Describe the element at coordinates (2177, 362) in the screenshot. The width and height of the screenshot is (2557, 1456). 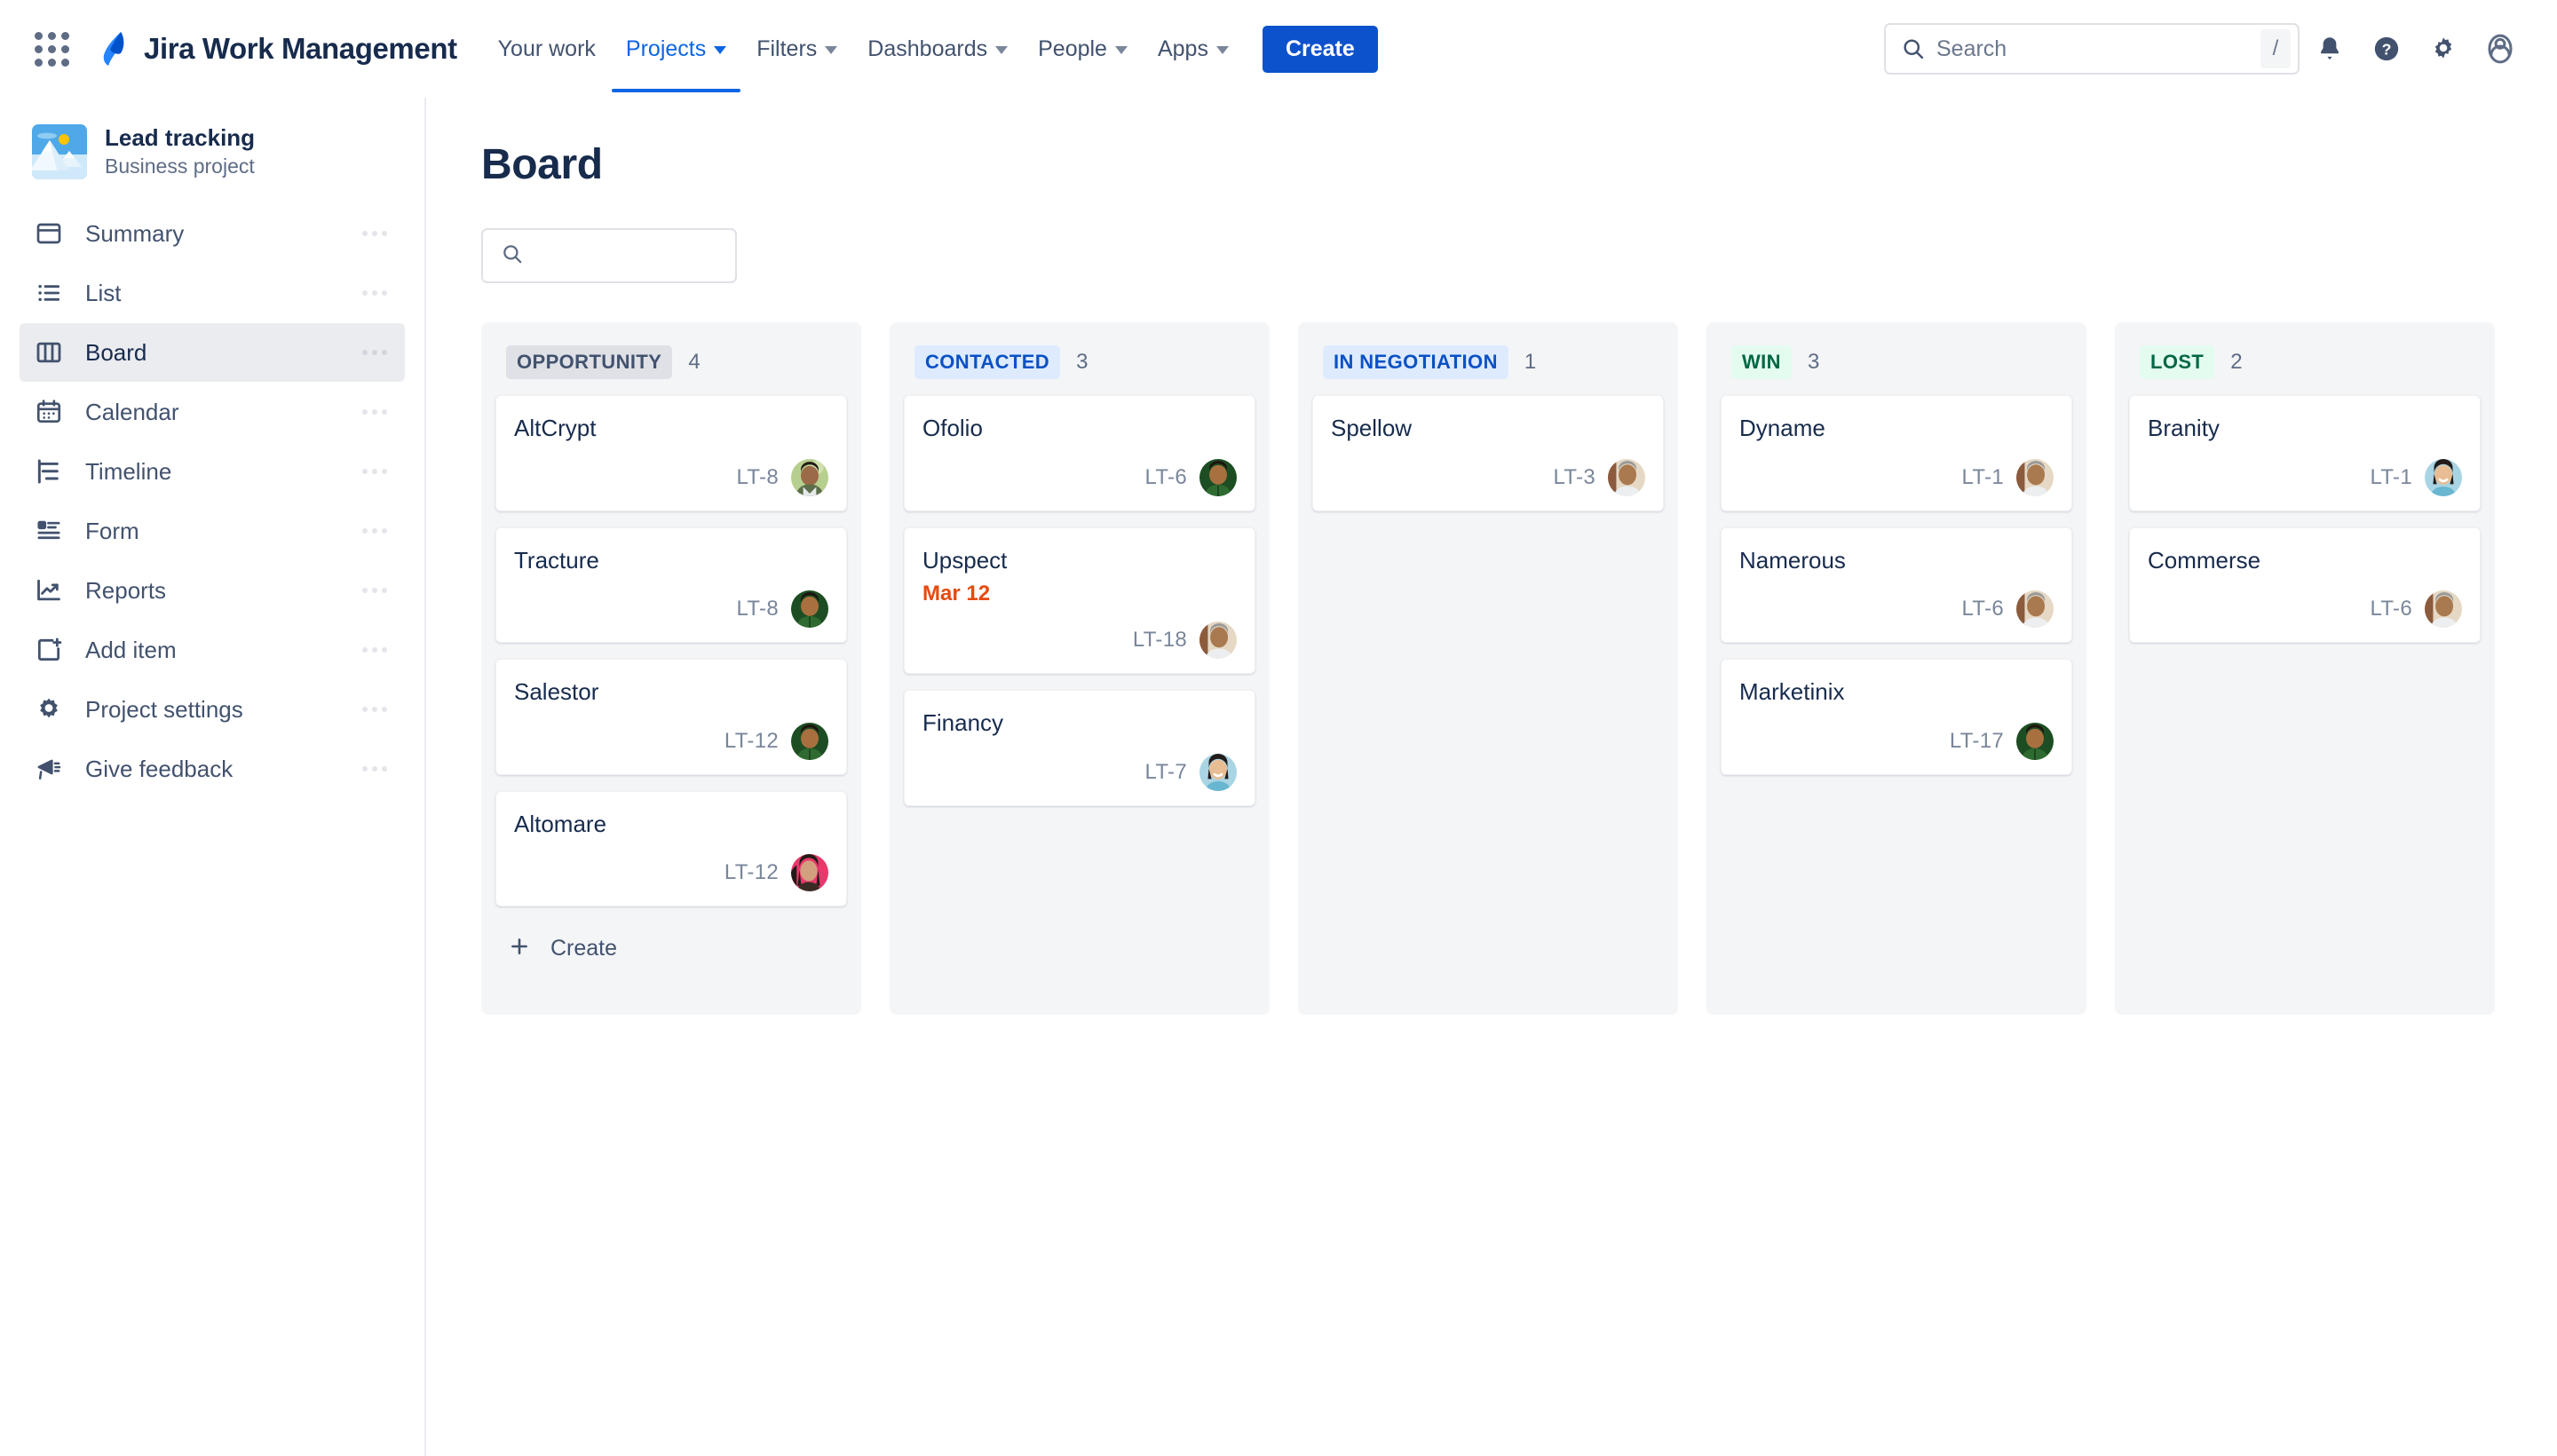
I see `column-status-badge: LOST` at that location.